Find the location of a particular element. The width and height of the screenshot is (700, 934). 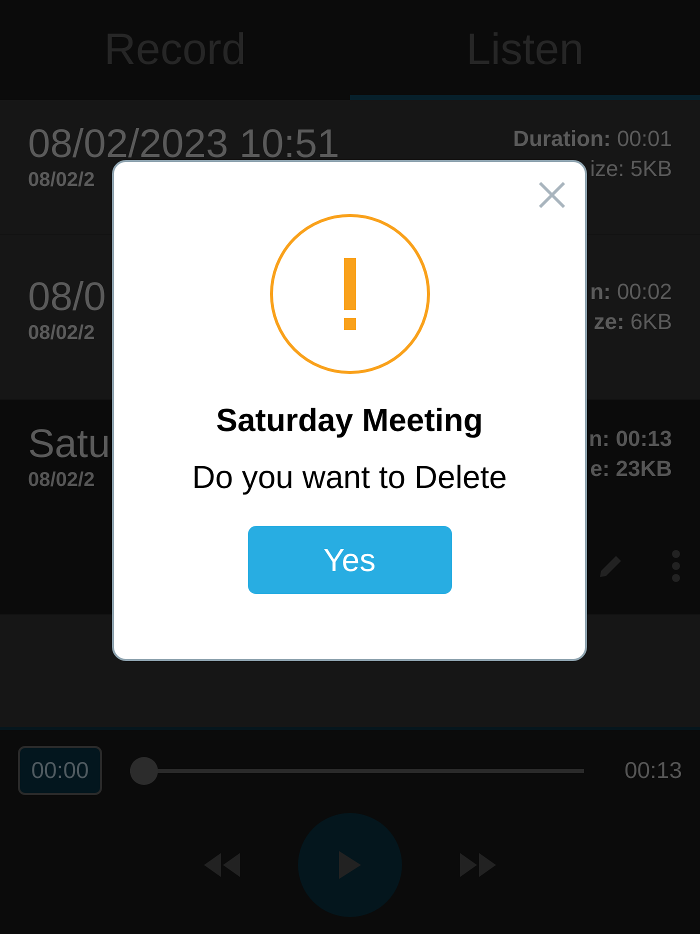

dialog-message: Do you want to Delete is located at coordinates (349, 477).